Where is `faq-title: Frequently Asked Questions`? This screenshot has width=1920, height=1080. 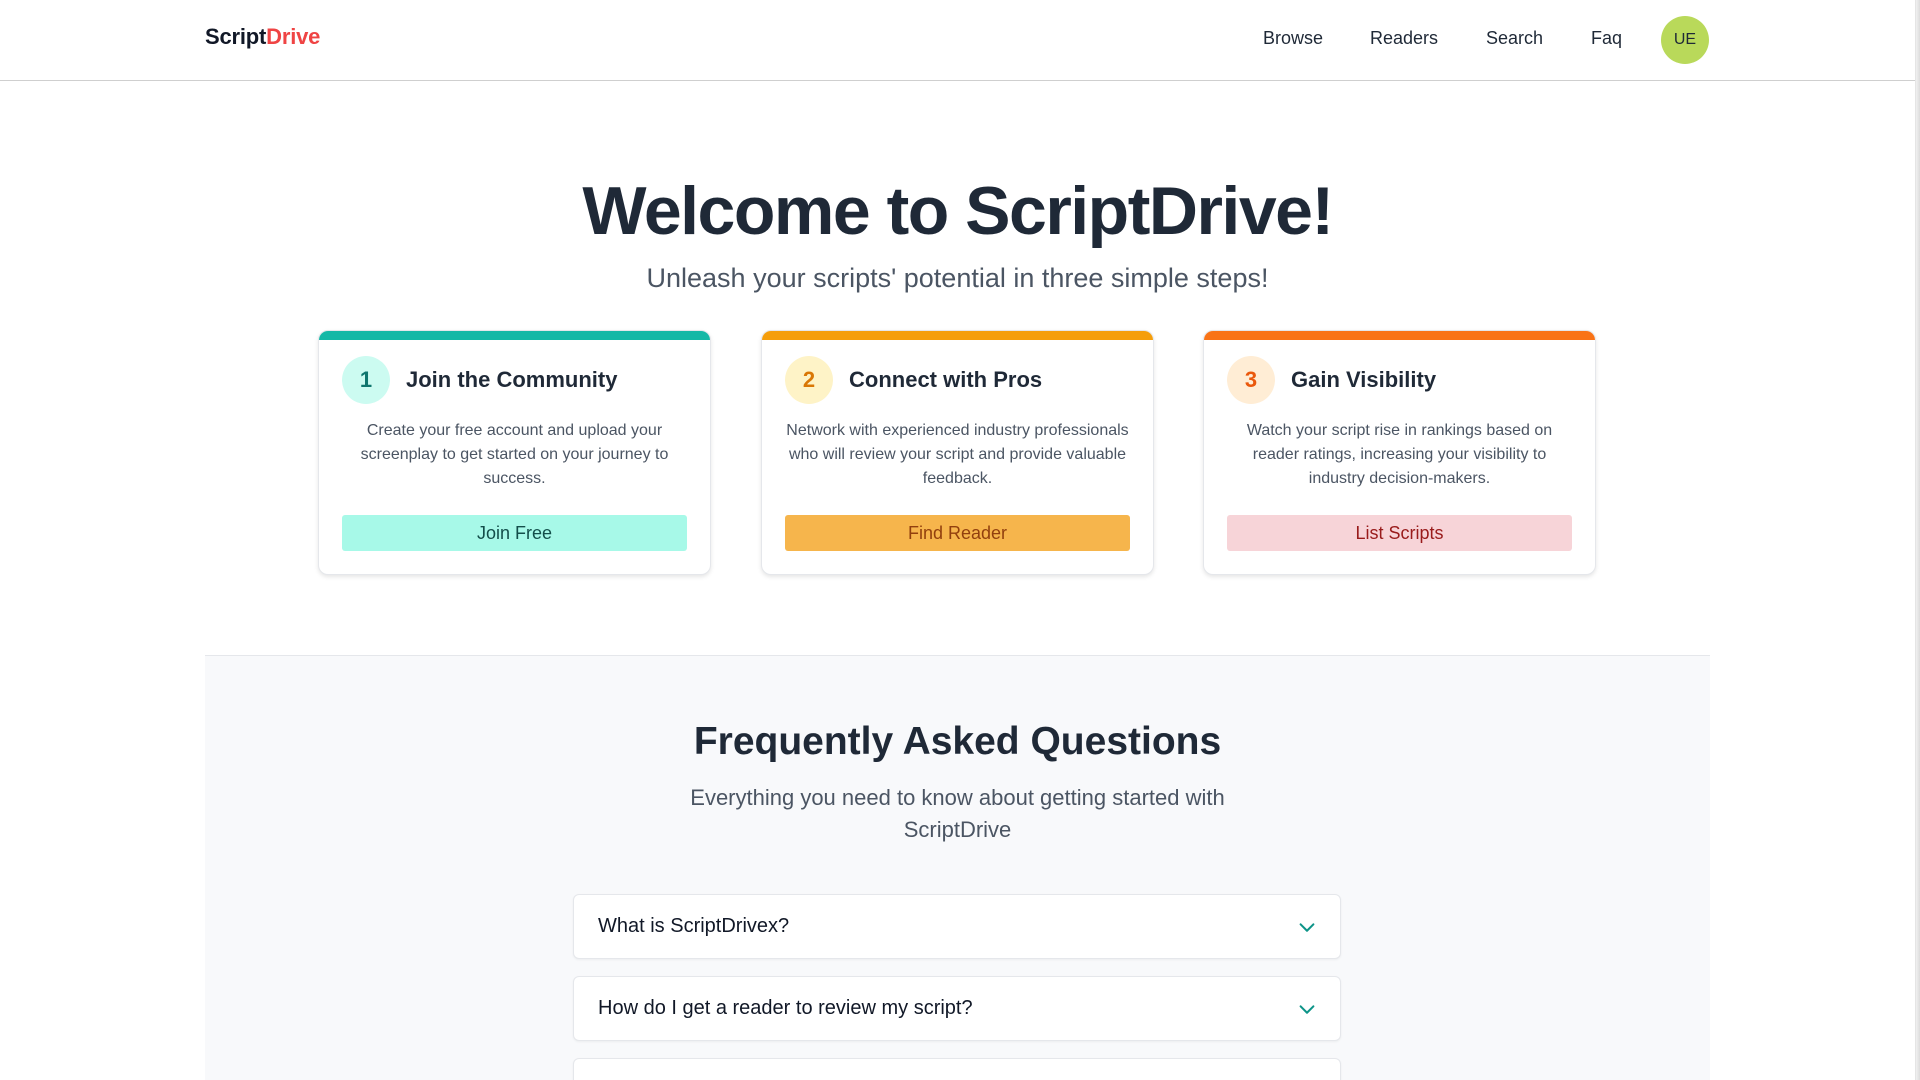
faq-title: Frequently Asked Questions is located at coordinates (957, 741).